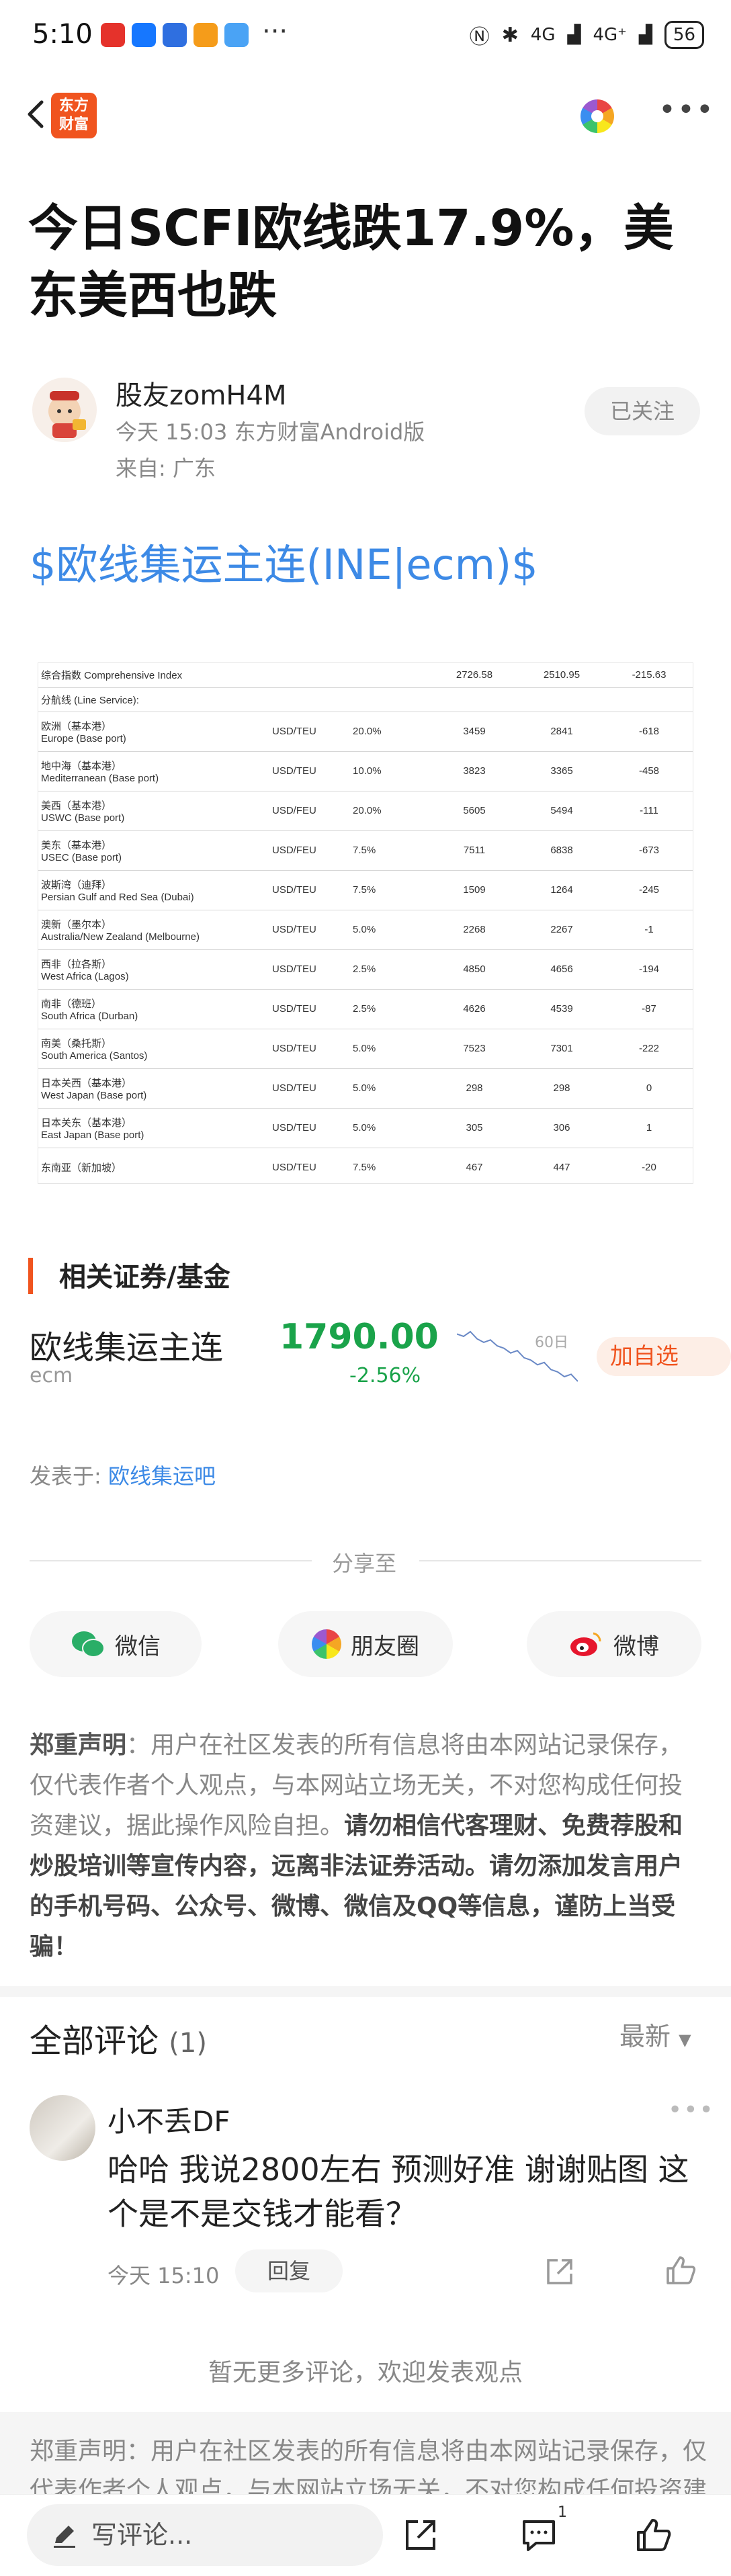 The width and height of the screenshot is (731, 2576). Describe the element at coordinates (474, 675) in the screenshot. I see `composite-cur: 2726.58` at that location.